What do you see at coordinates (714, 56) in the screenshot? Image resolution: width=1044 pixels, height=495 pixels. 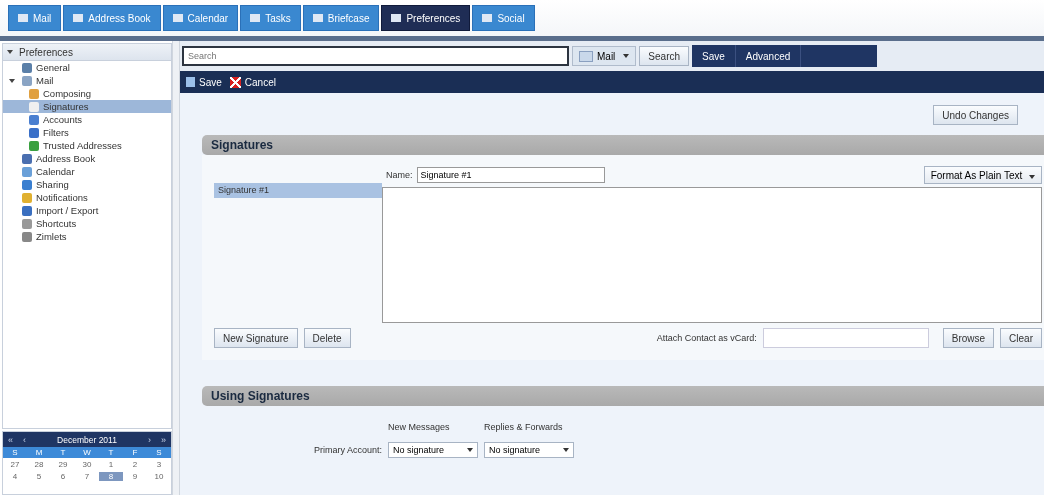 I see `save-search-button: Save` at bounding box center [714, 56].